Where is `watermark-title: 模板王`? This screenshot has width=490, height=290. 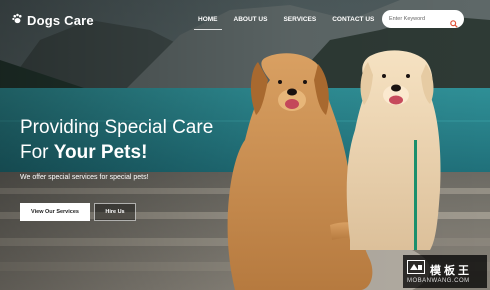 watermark-title: 模板王 is located at coordinates (451, 270).